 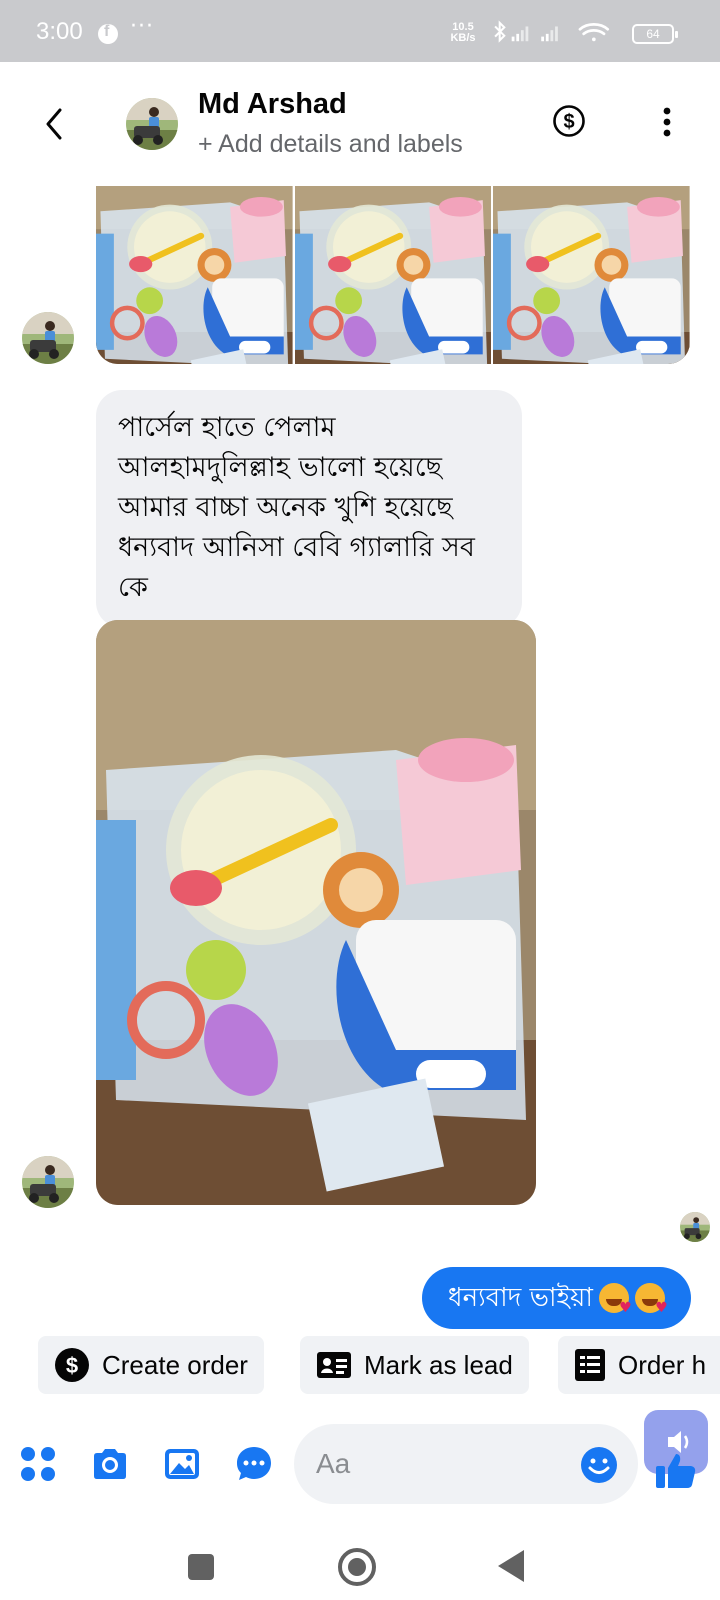 I want to click on seen-indicator-avatar, so click(x=695, y=1227).